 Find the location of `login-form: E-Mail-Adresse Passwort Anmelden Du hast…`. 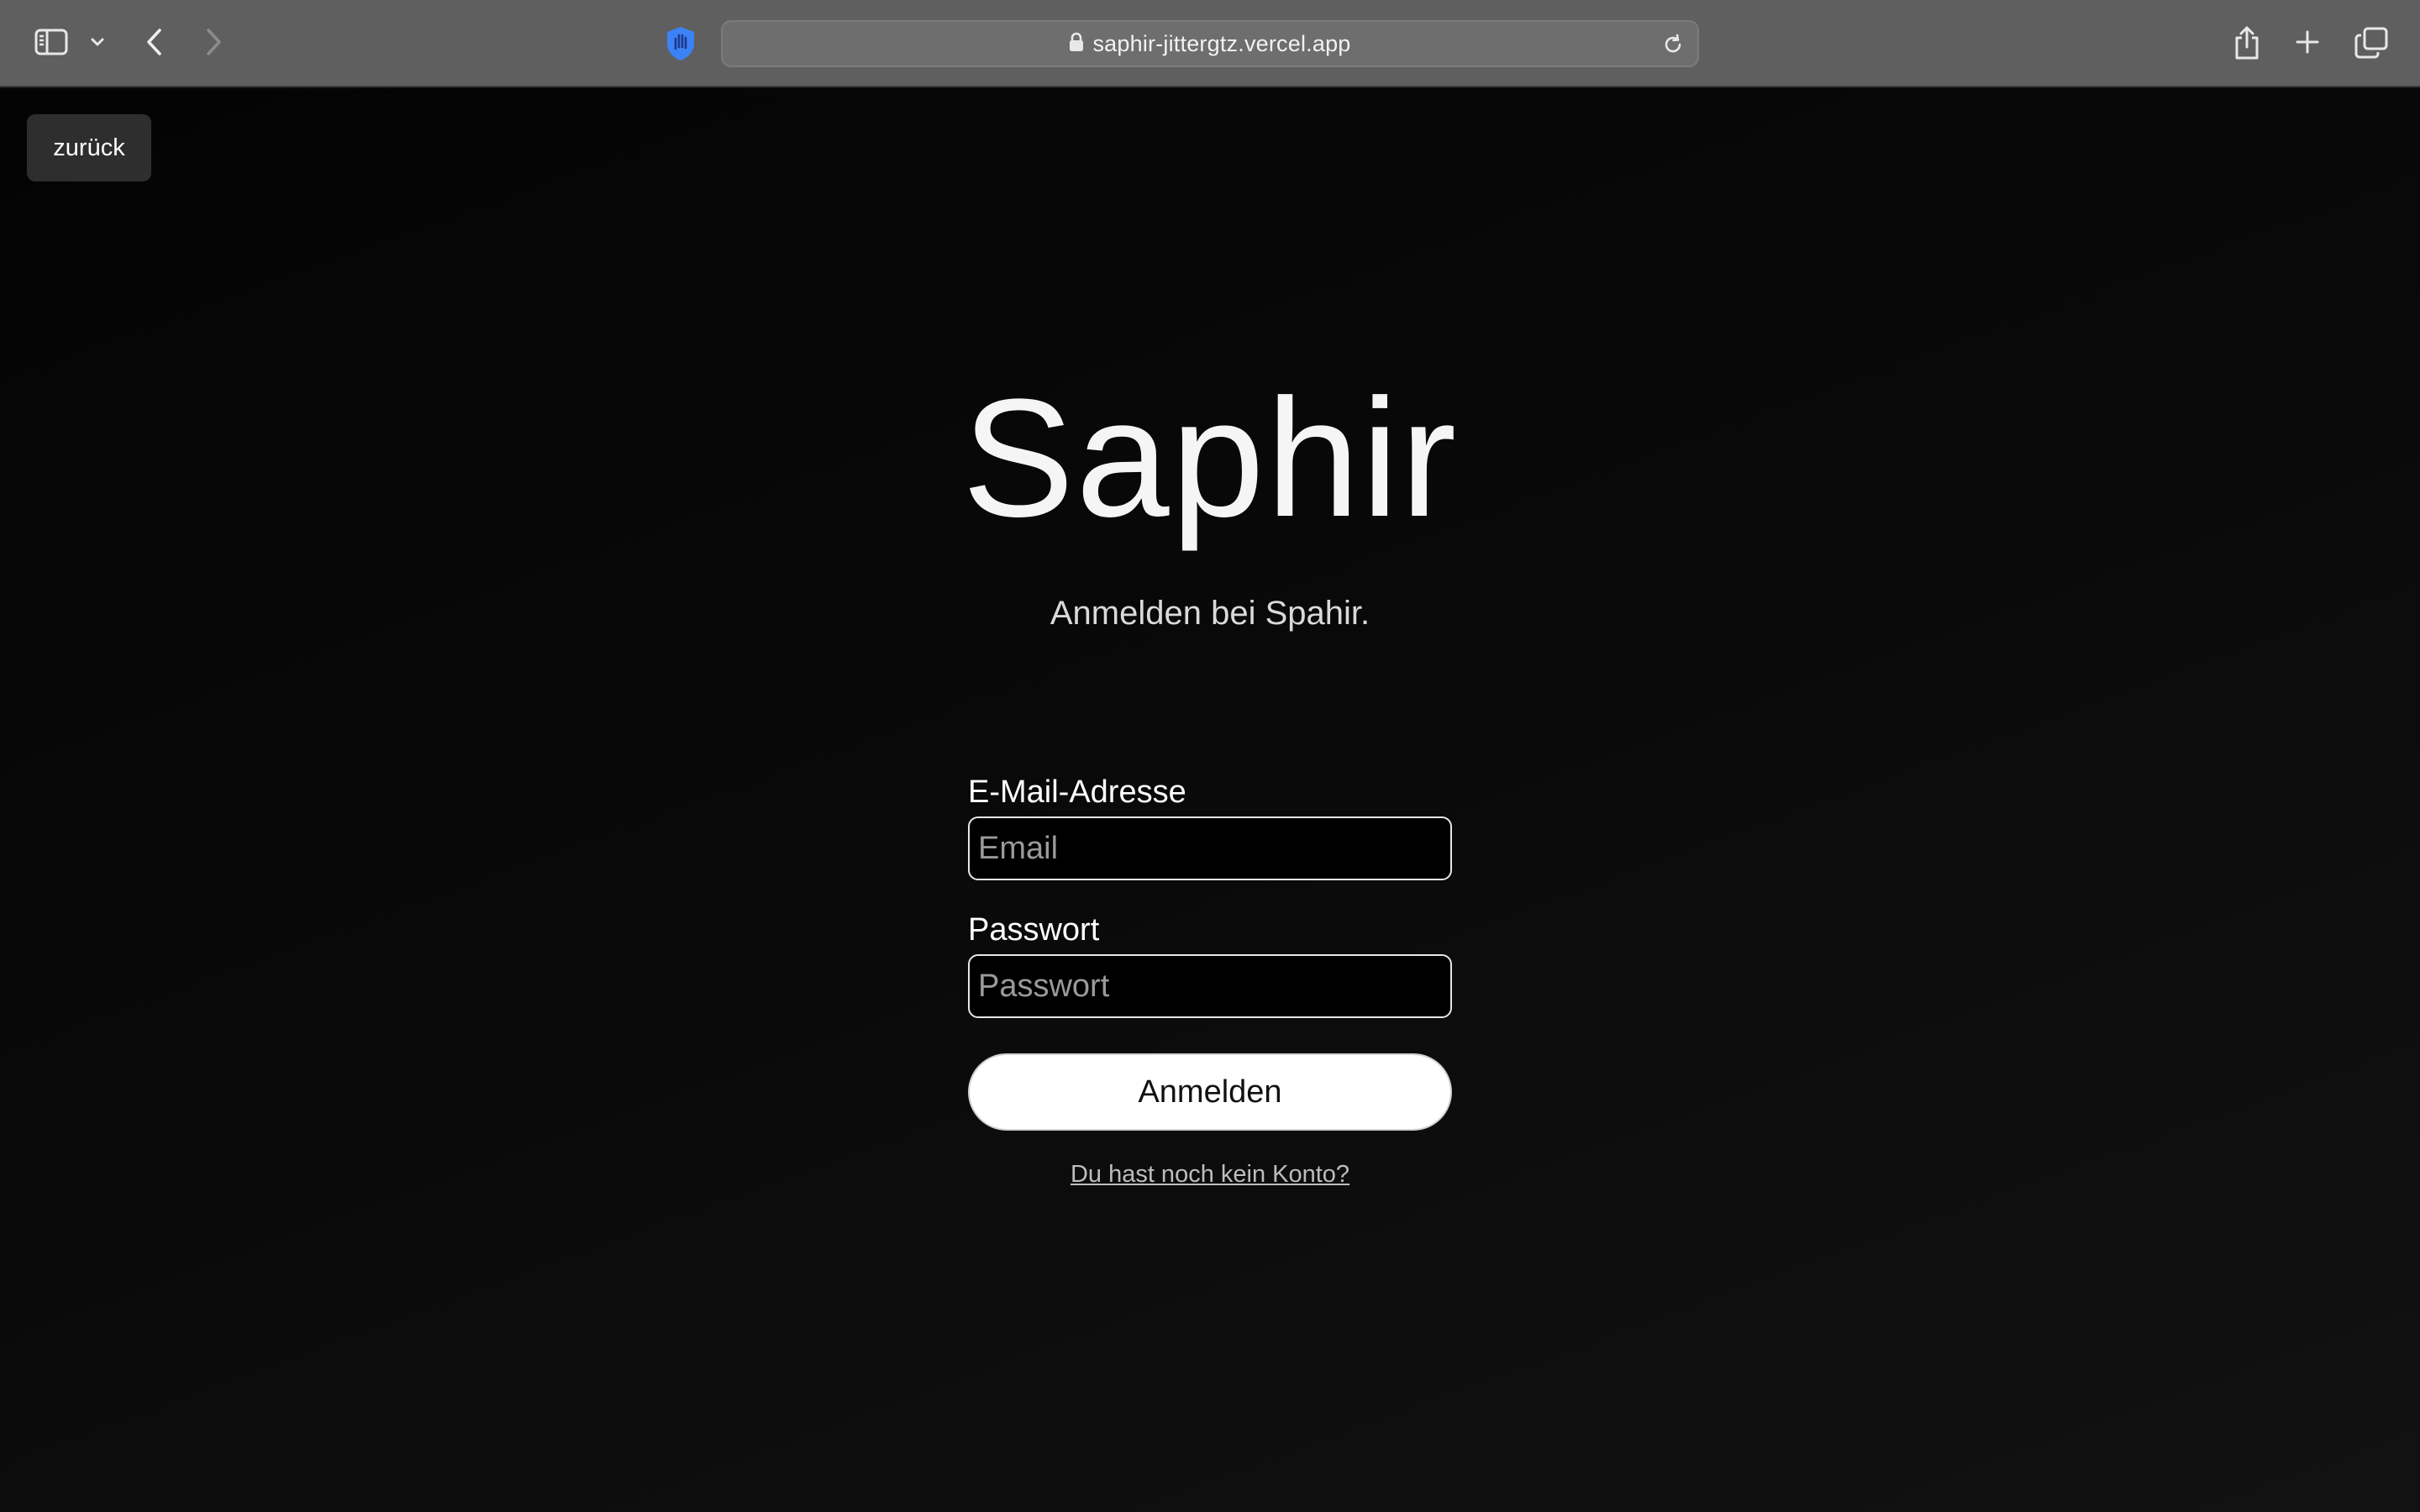

login-form: E-Mail-Adresse Passwort Anmelden Du hast… is located at coordinates (1210, 980).